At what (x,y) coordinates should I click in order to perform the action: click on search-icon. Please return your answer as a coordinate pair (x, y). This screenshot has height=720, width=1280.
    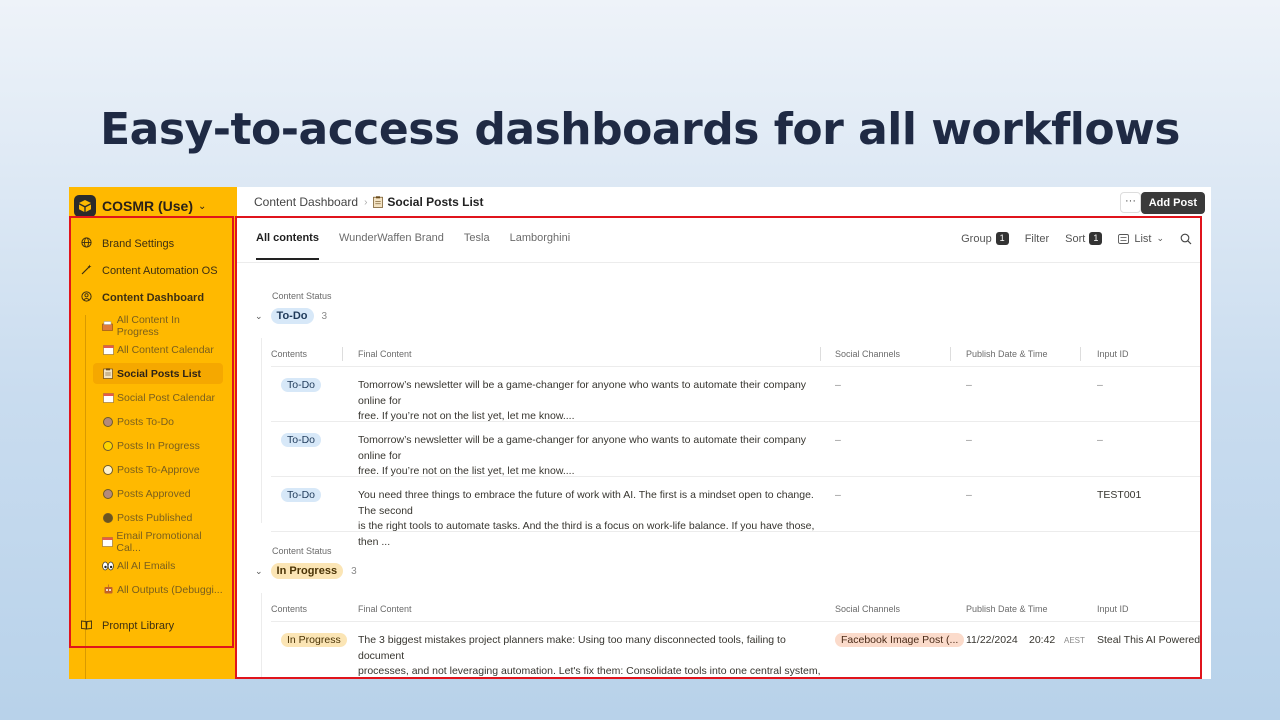
    Looking at the image, I should click on (1186, 239).